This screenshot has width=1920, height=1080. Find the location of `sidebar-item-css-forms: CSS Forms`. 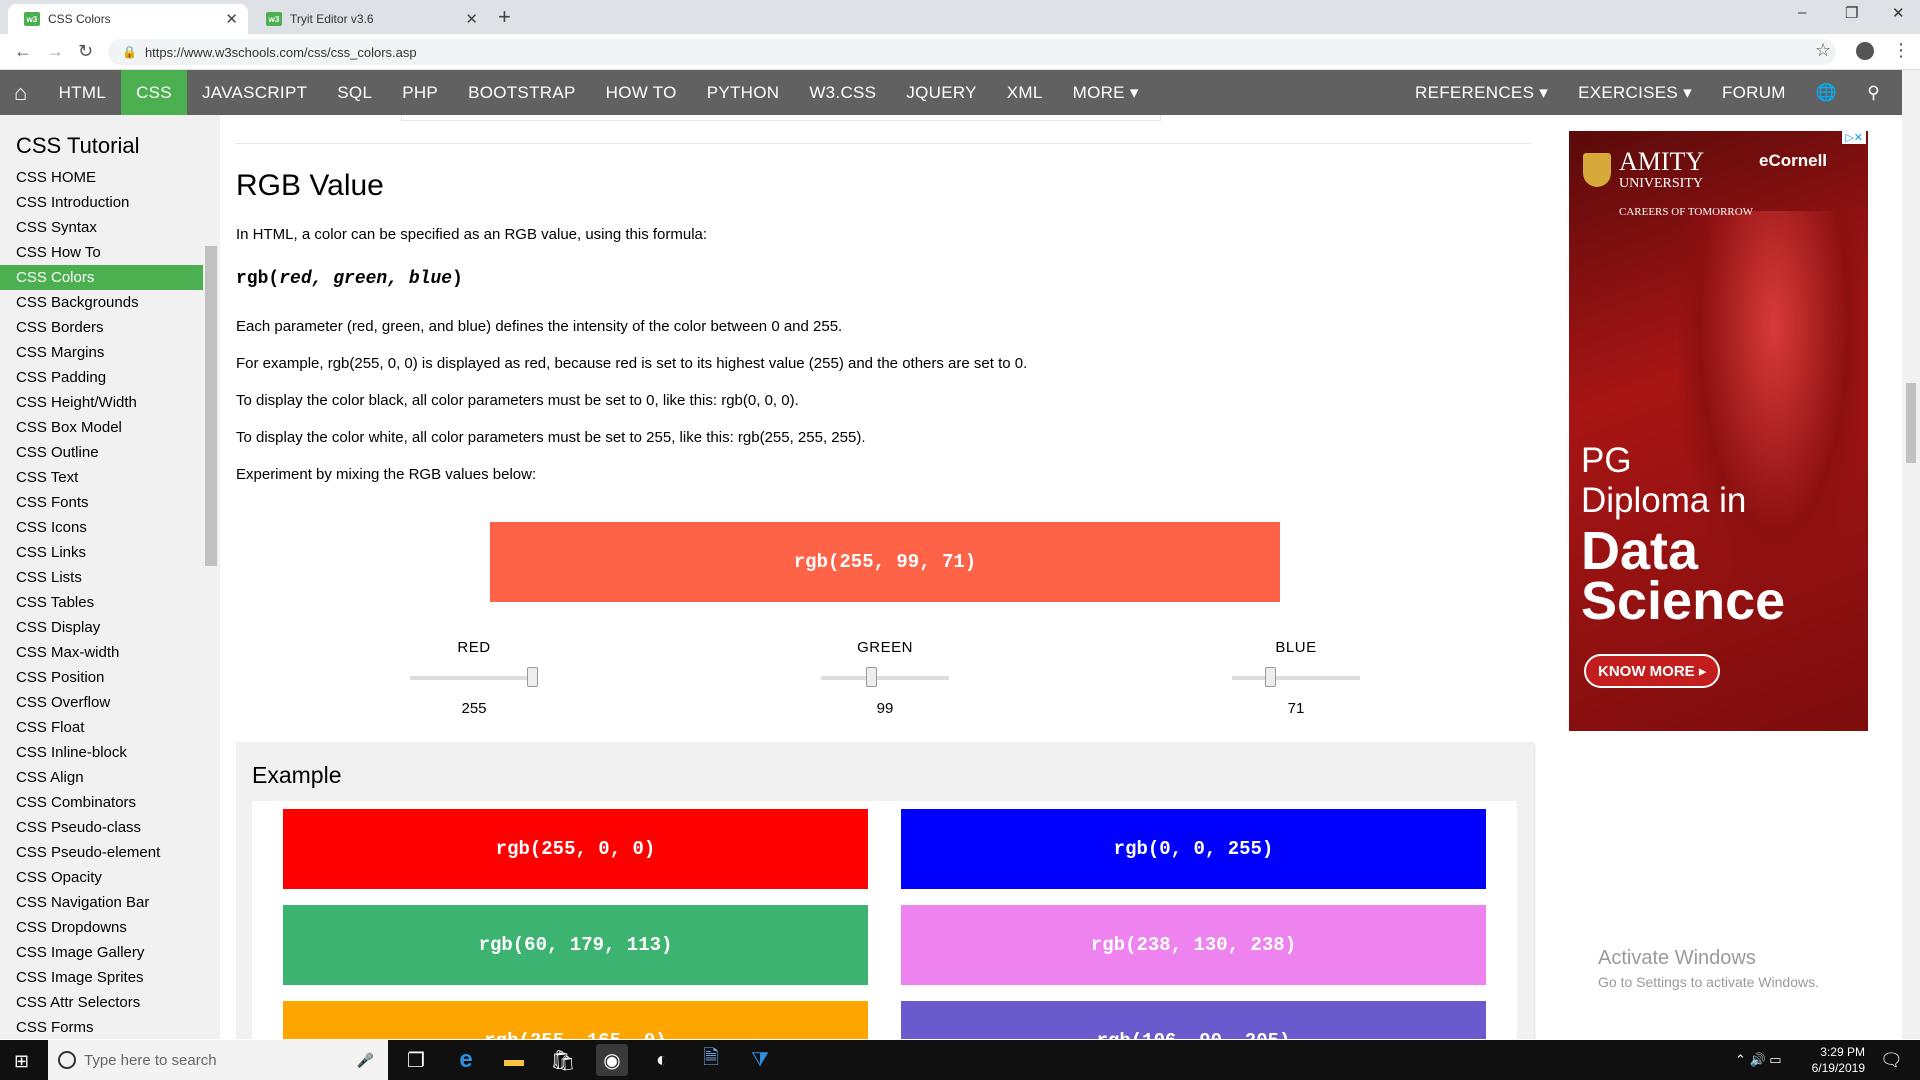

sidebar-item-css-forms: CSS Forms is located at coordinates (110, 1027).